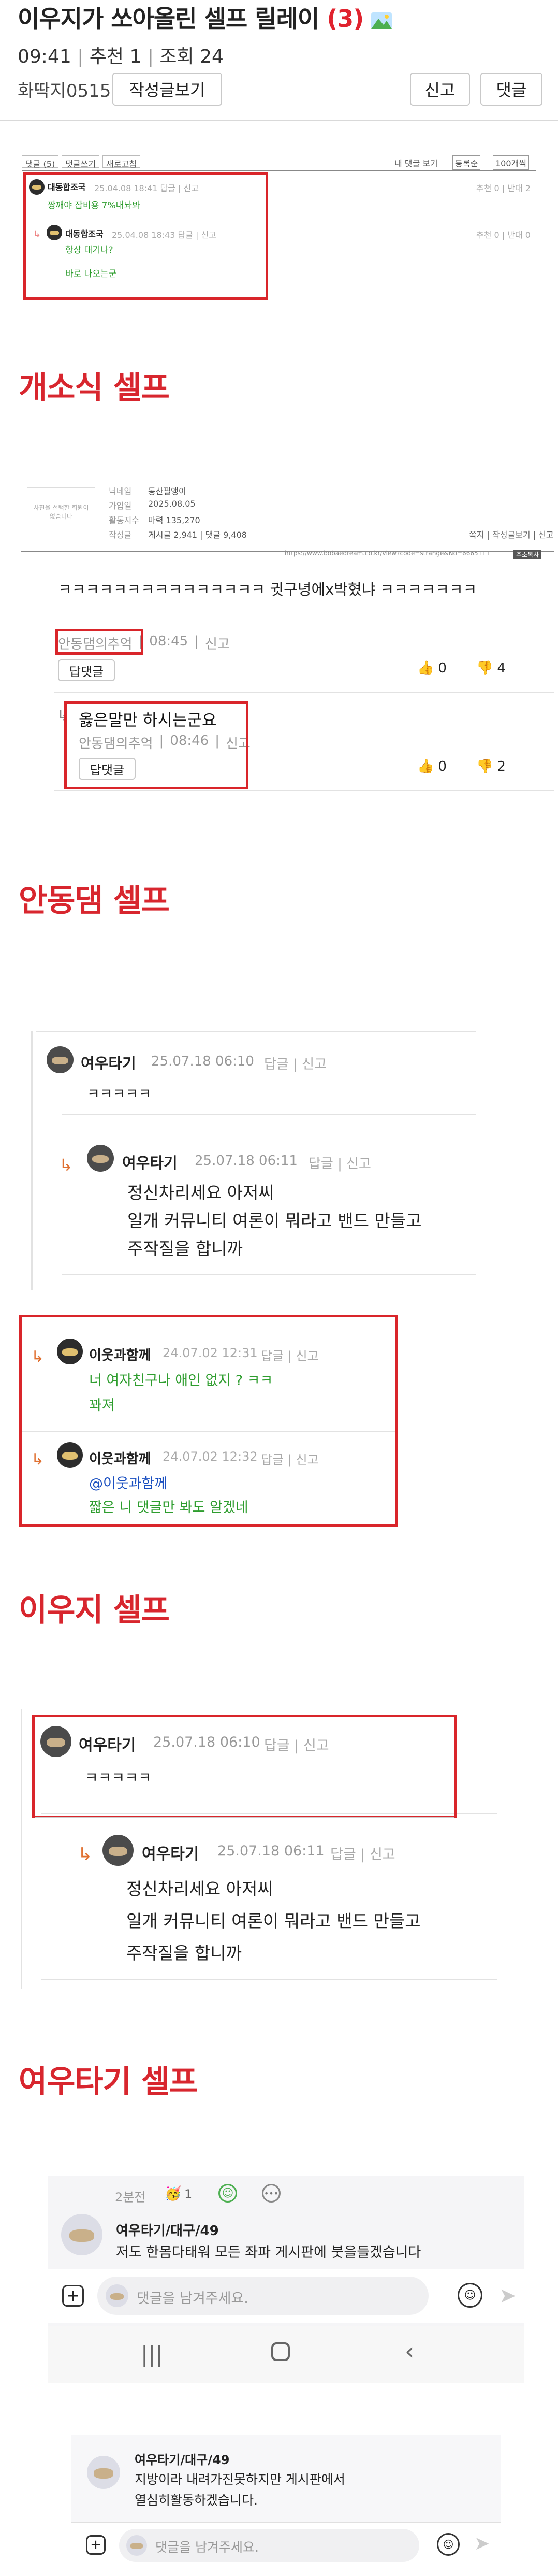 This screenshot has width=558, height=2576. I want to click on comment-text: ㅋㅋㅋㅋㅋ, so click(119, 1094).